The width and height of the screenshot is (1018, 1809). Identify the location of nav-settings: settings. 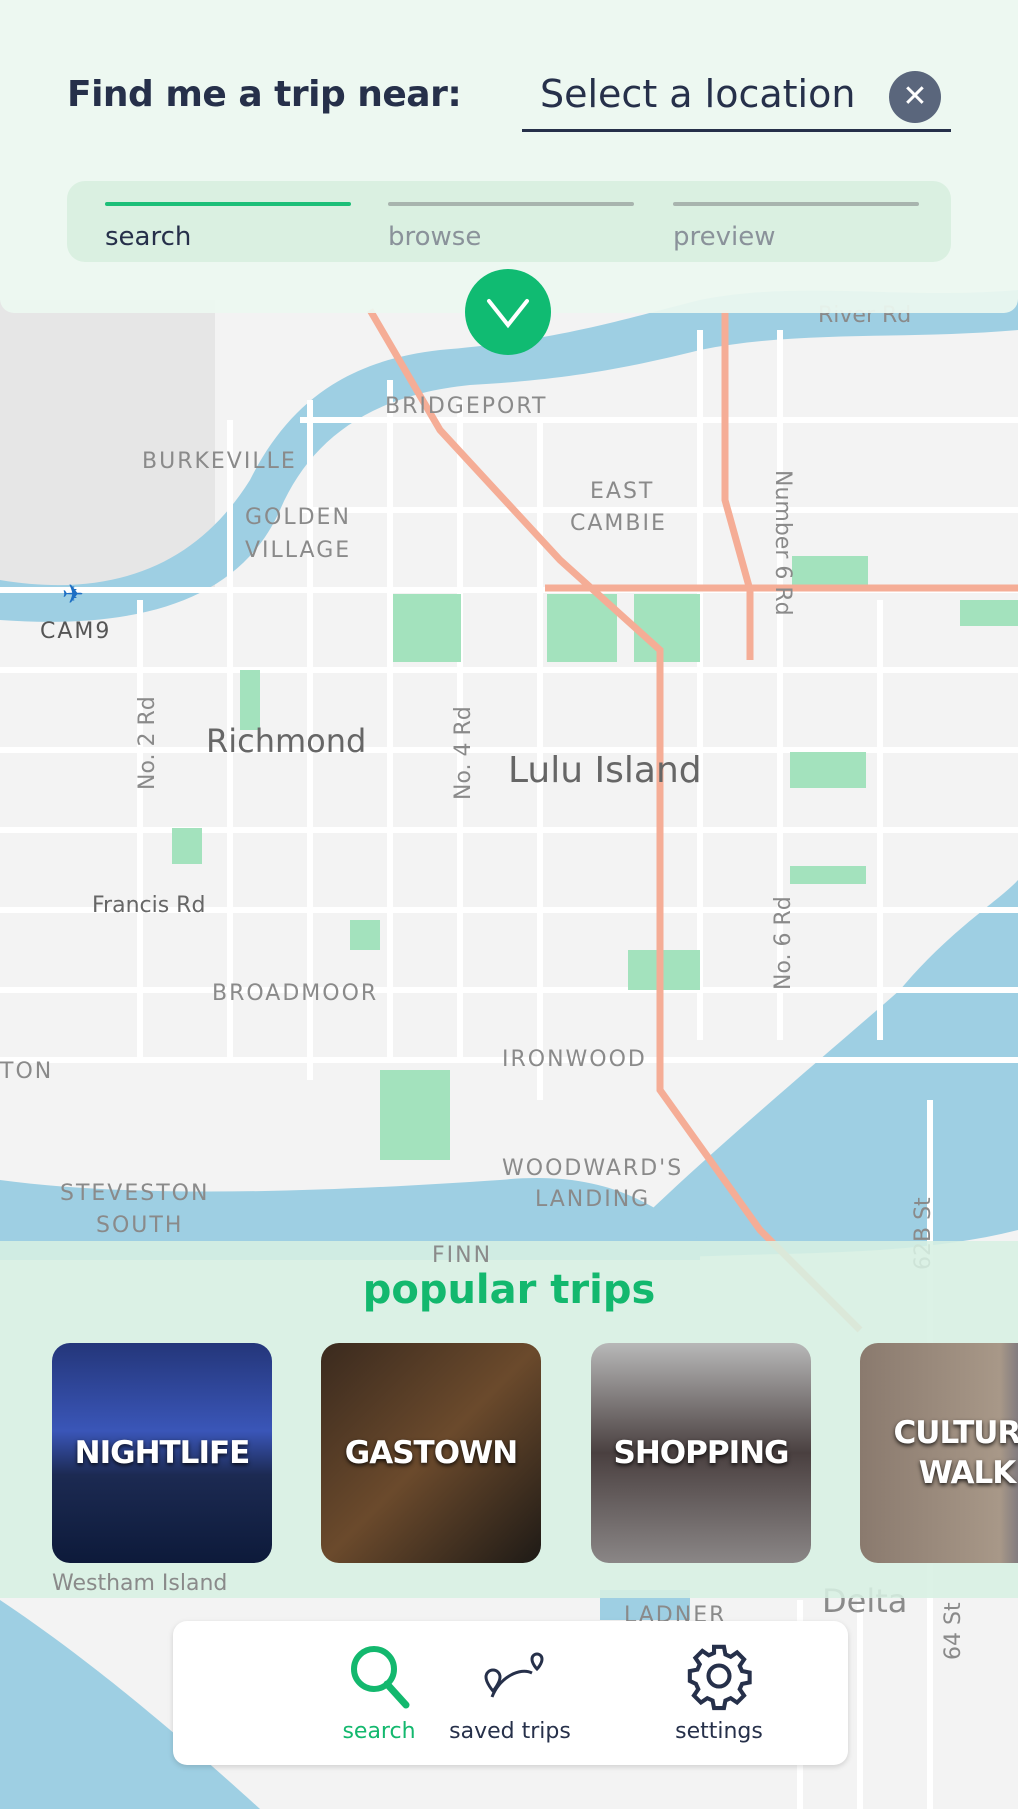
(719, 1692).